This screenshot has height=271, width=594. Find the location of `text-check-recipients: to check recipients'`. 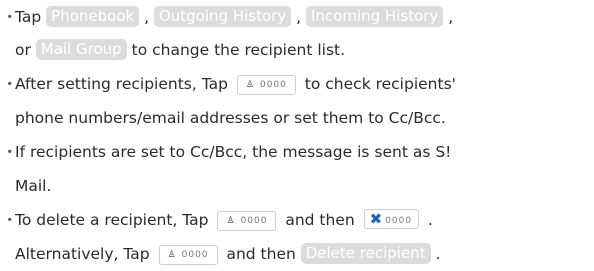

text-check-recipients: to check recipients' is located at coordinates (377, 84).